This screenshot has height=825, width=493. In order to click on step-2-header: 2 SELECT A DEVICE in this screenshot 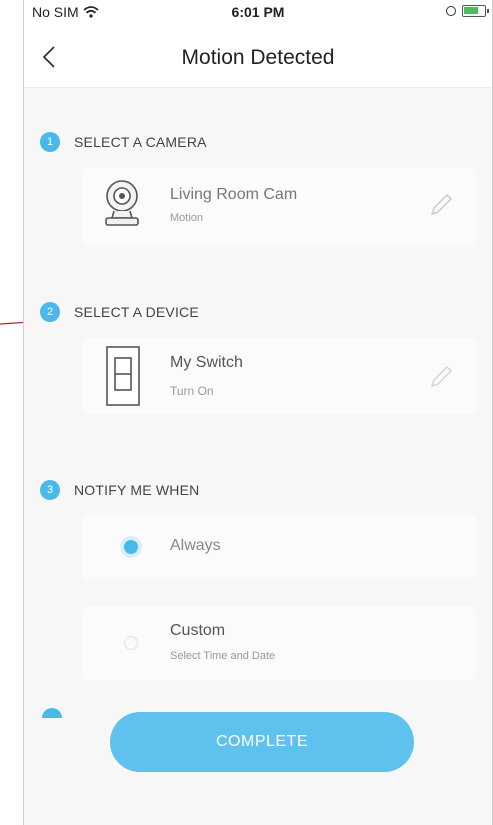, I will do `click(119, 312)`.